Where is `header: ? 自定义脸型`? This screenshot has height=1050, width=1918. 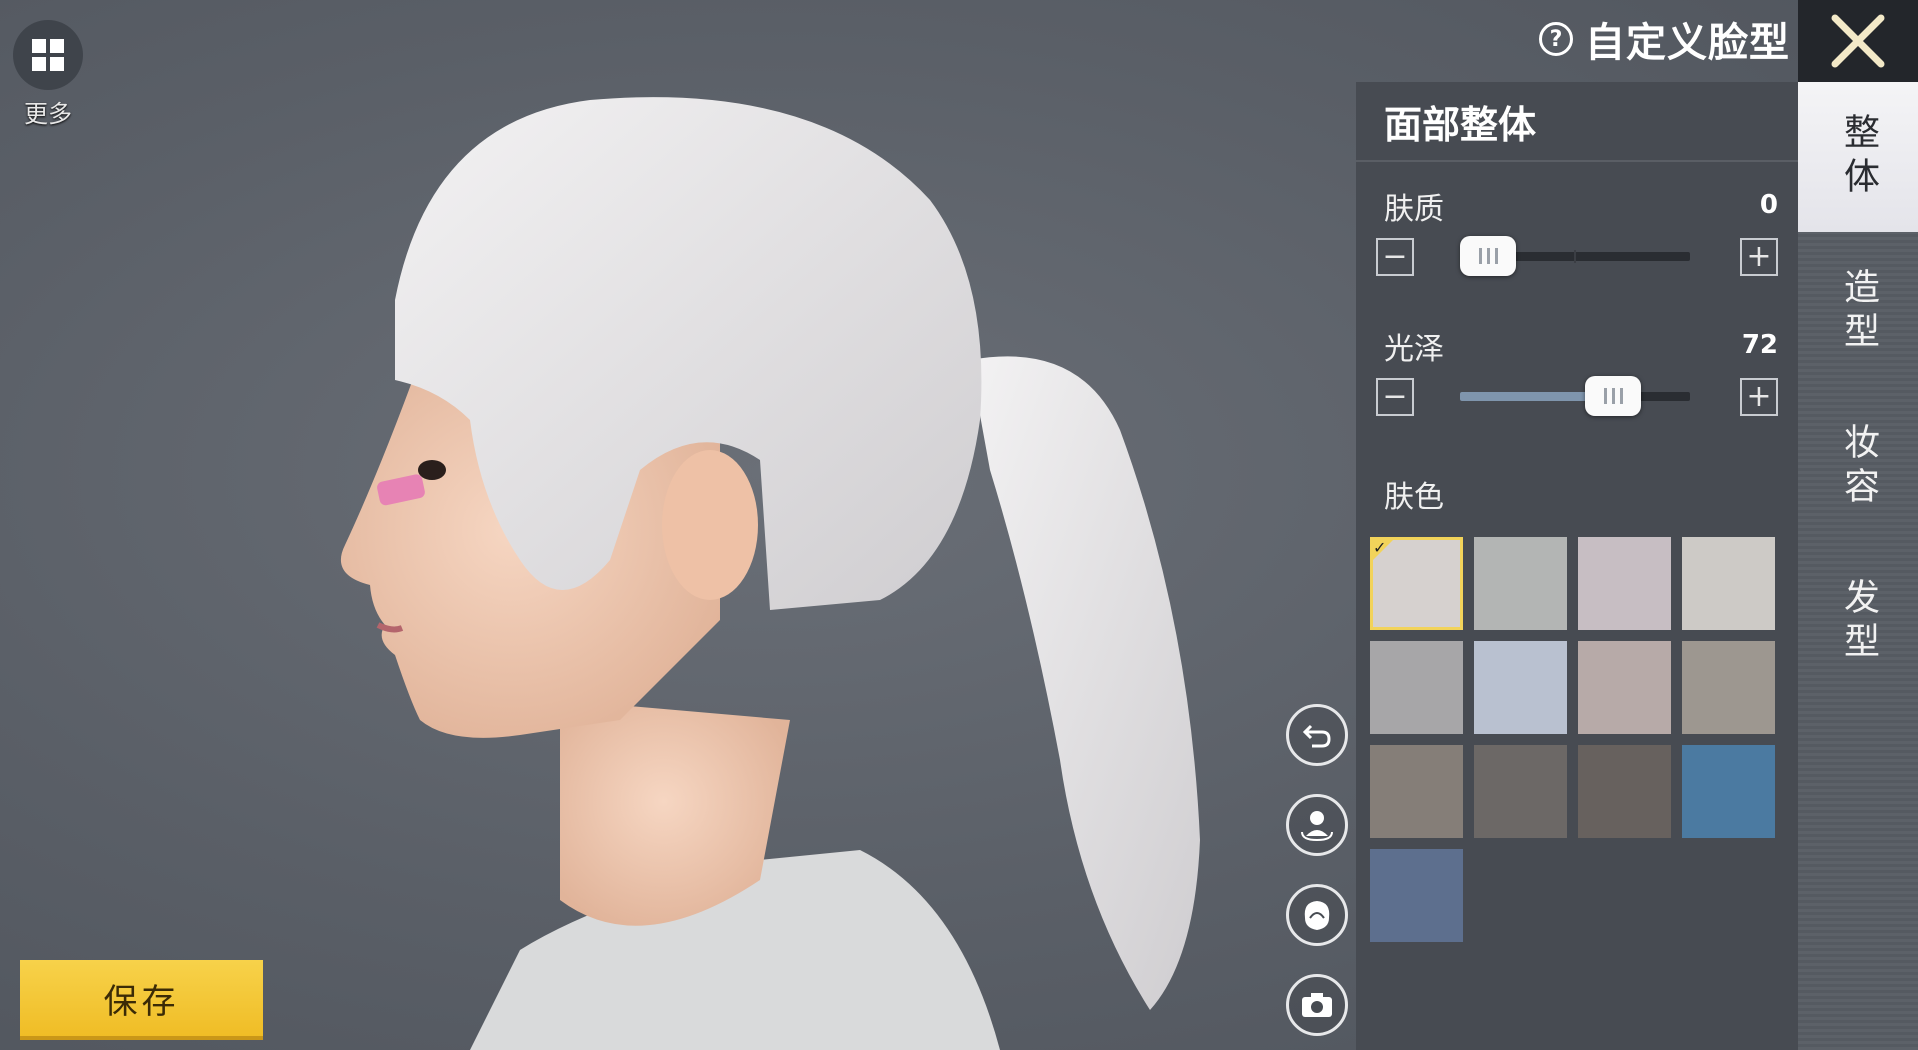 header: ? 自定义脸型 is located at coordinates (1664, 39).